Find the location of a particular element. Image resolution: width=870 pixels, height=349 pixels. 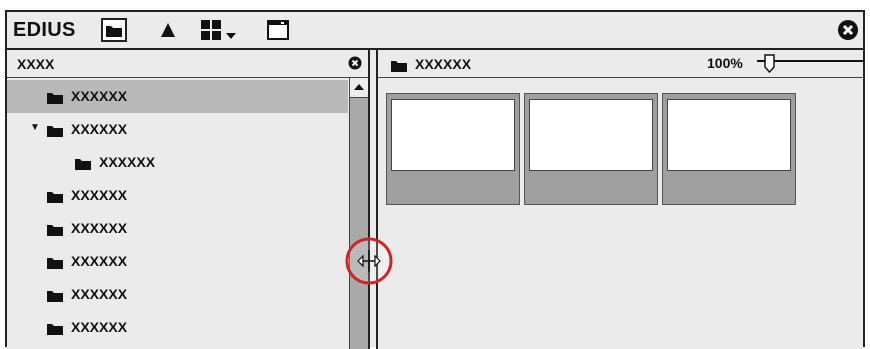

folder-tree-title: XXXX is located at coordinates (36, 64).